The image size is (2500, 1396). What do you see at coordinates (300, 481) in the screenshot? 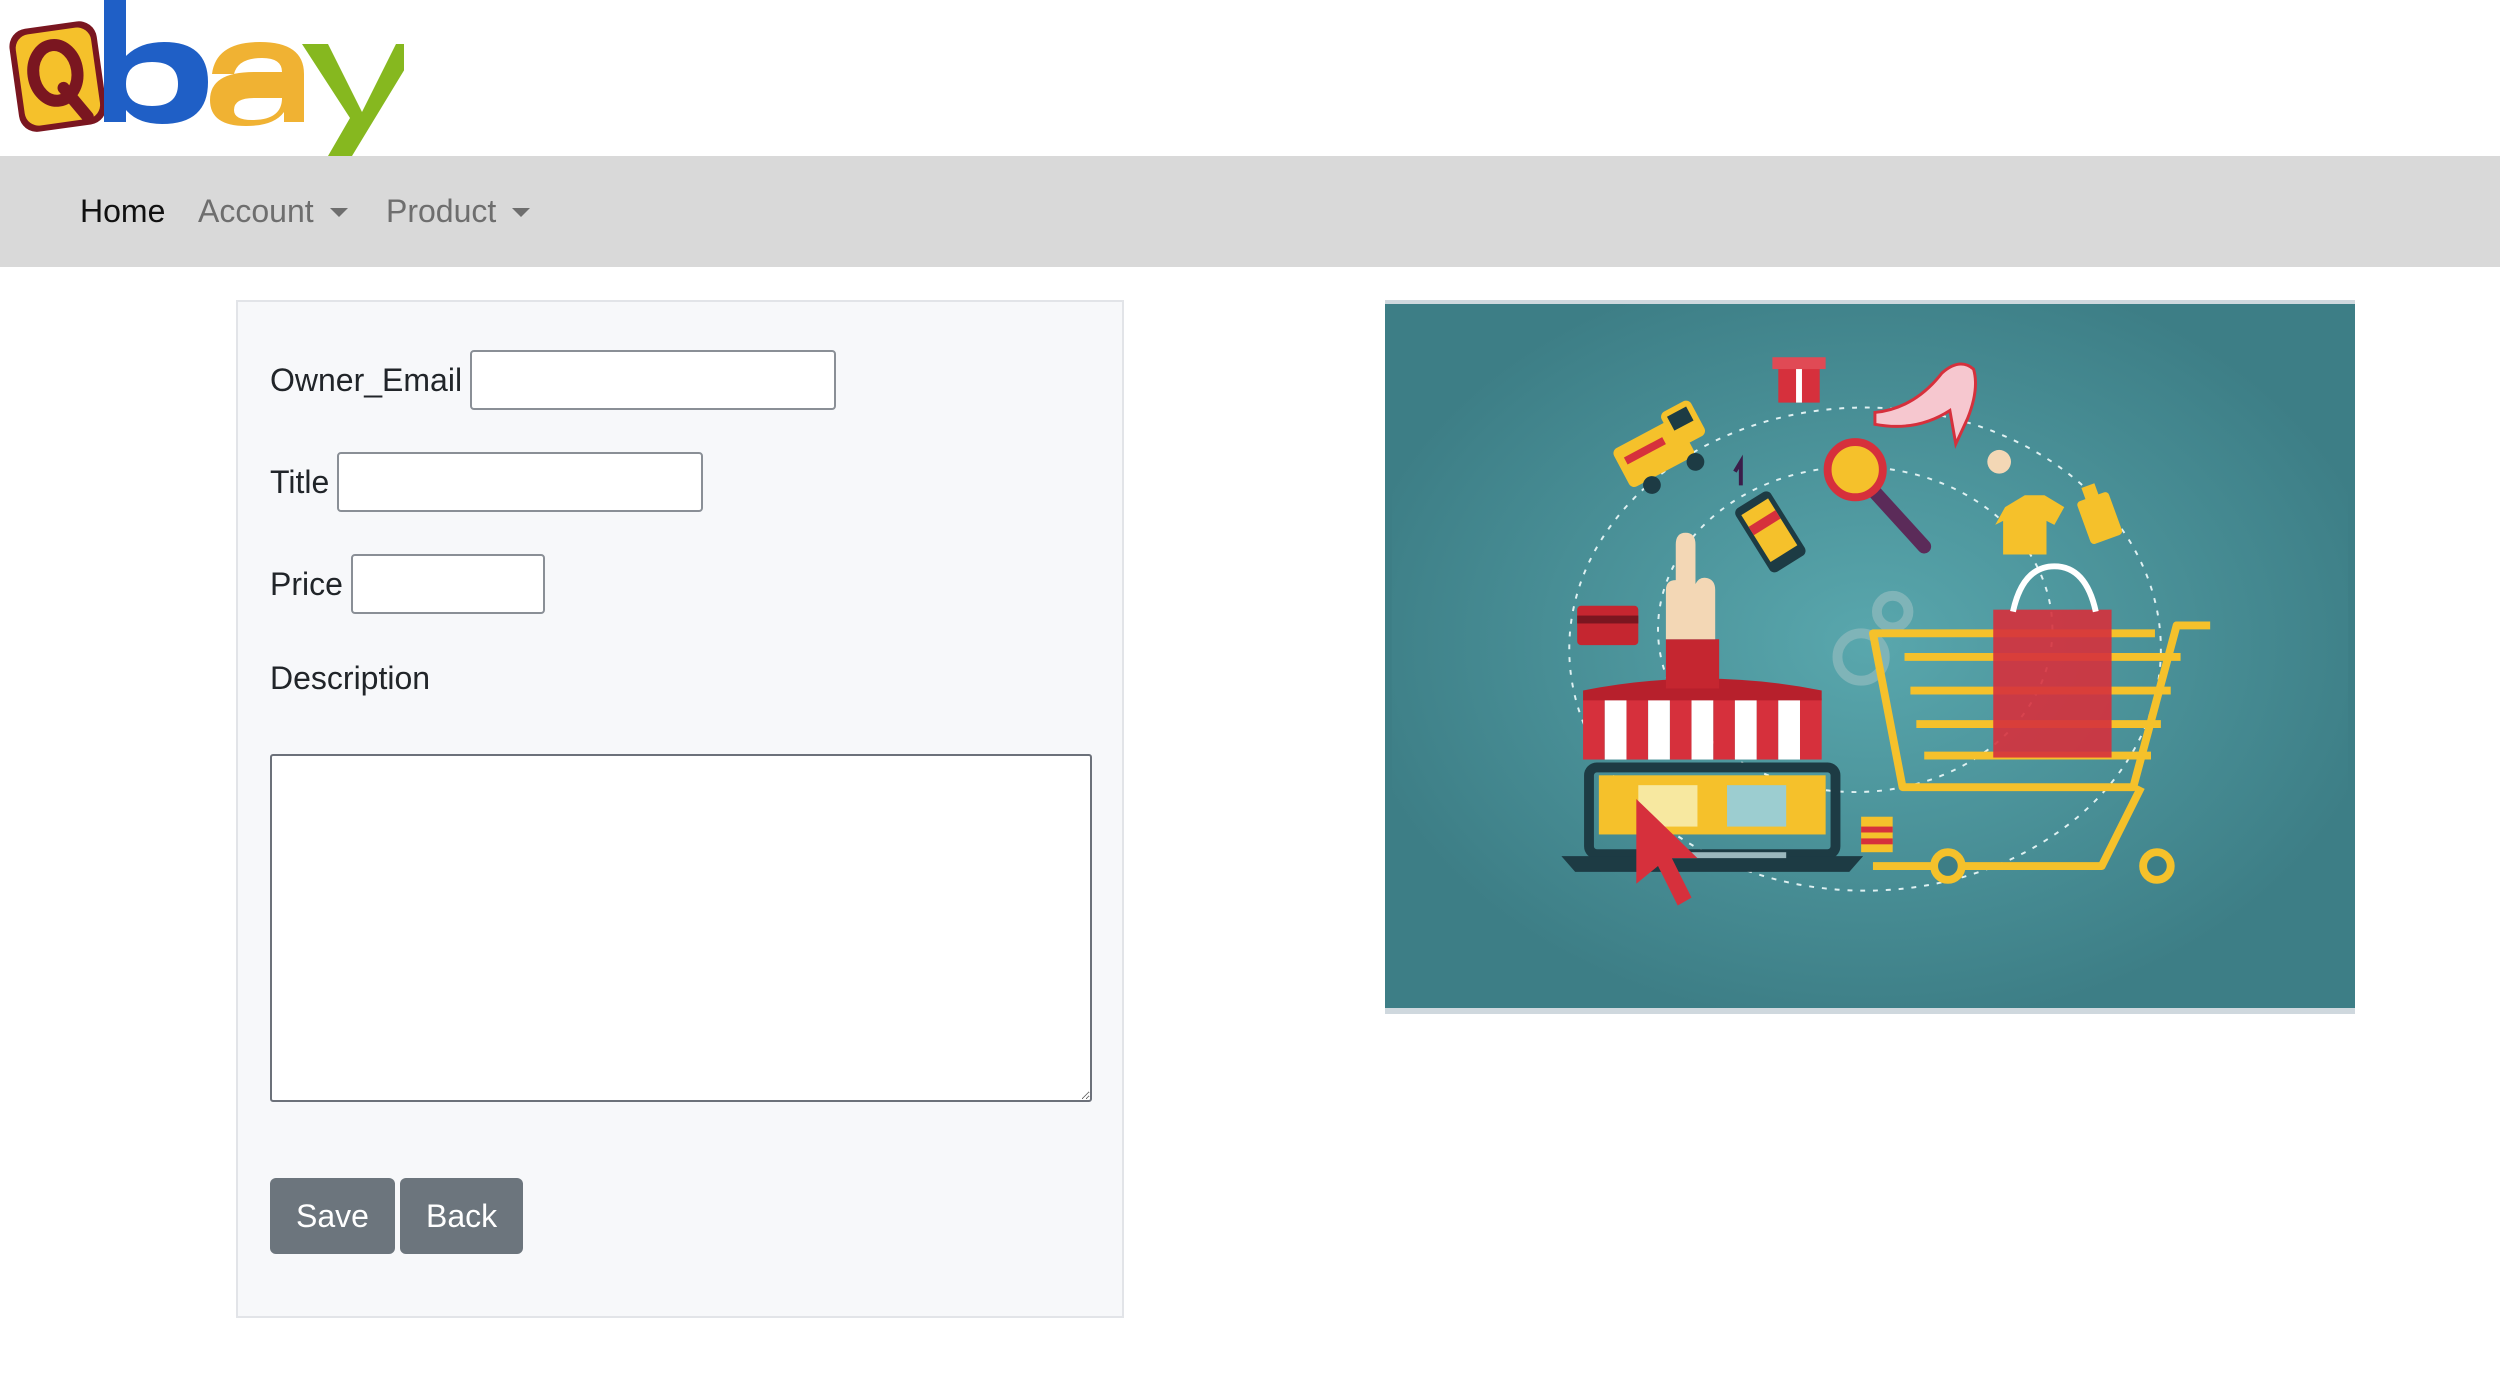
I see `title-label: Title` at bounding box center [300, 481].